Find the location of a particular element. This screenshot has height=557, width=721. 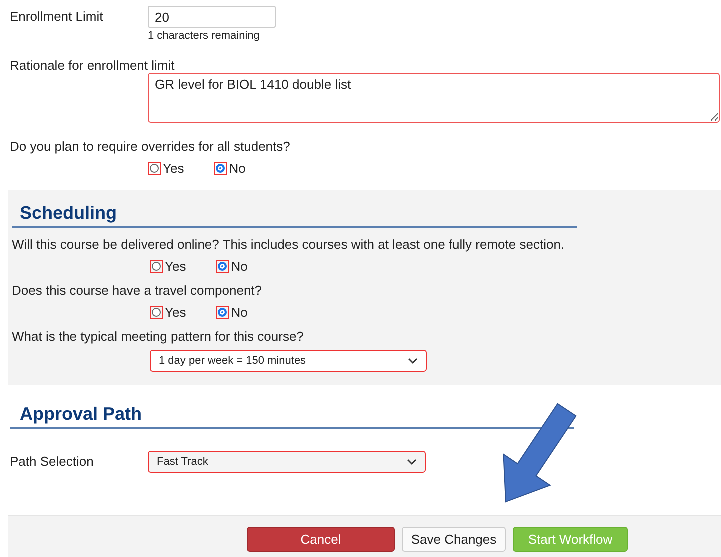

meeting-pattern-dropdown: 1 day per week = 150 minutes is located at coordinates (288, 361).